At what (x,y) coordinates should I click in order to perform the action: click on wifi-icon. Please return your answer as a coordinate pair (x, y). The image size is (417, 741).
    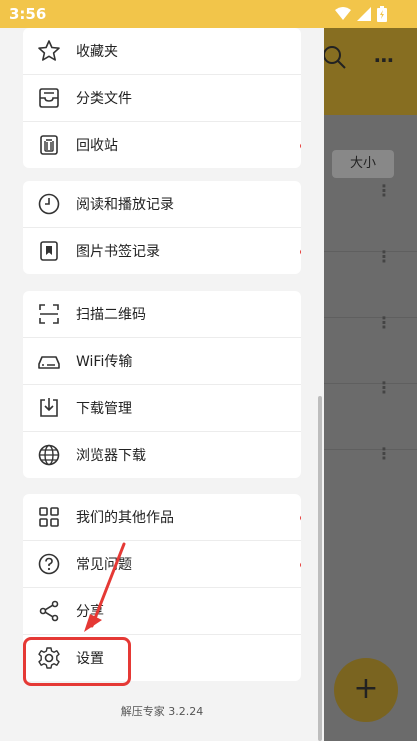
    Looking at the image, I should click on (343, 13).